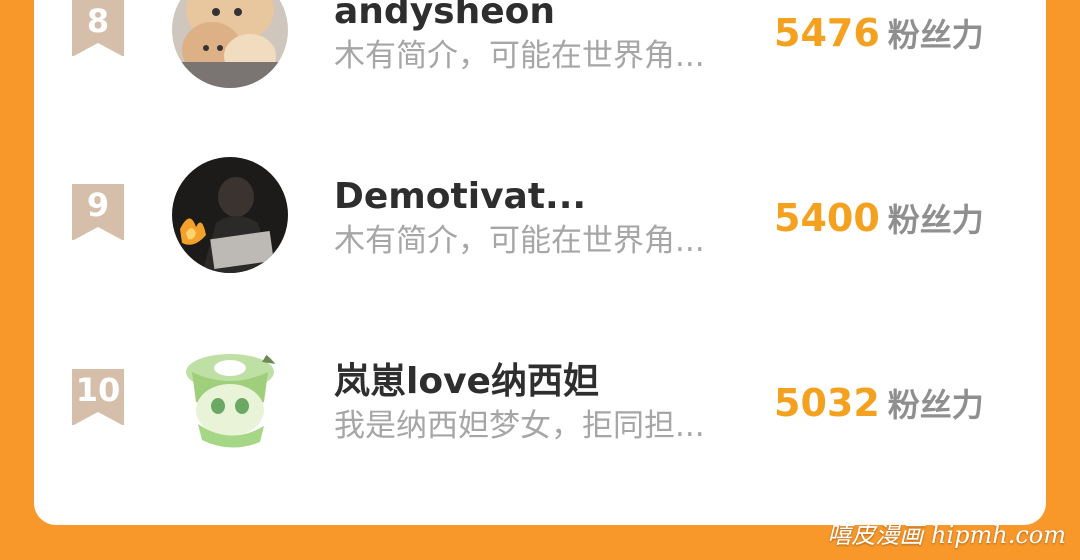 Image resolution: width=1080 pixels, height=560 pixels. I want to click on fan-power: 5400 粉丝力, so click(904, 222).